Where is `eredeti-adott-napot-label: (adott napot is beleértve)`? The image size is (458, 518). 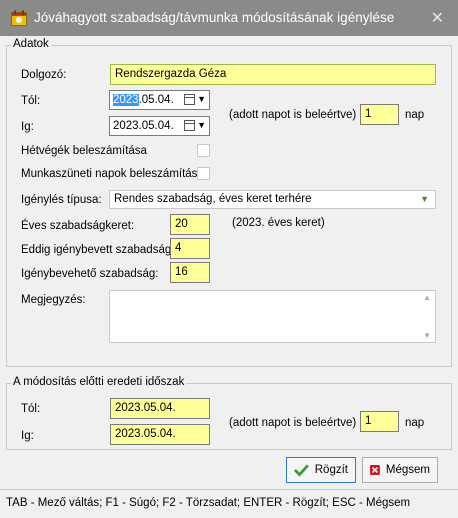
eredeti-adott-napot-label: (adott napot is beleértve) is located at coordinates (293, 423).